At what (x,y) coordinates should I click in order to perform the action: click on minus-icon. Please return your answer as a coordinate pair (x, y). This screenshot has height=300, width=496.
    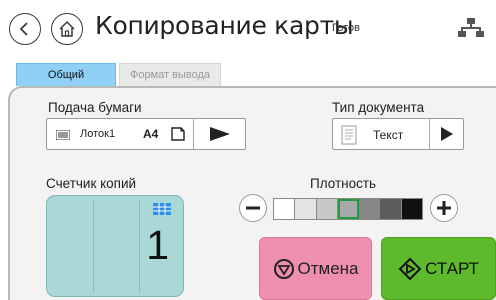
    Looking at the image, I should click on (253, 208).